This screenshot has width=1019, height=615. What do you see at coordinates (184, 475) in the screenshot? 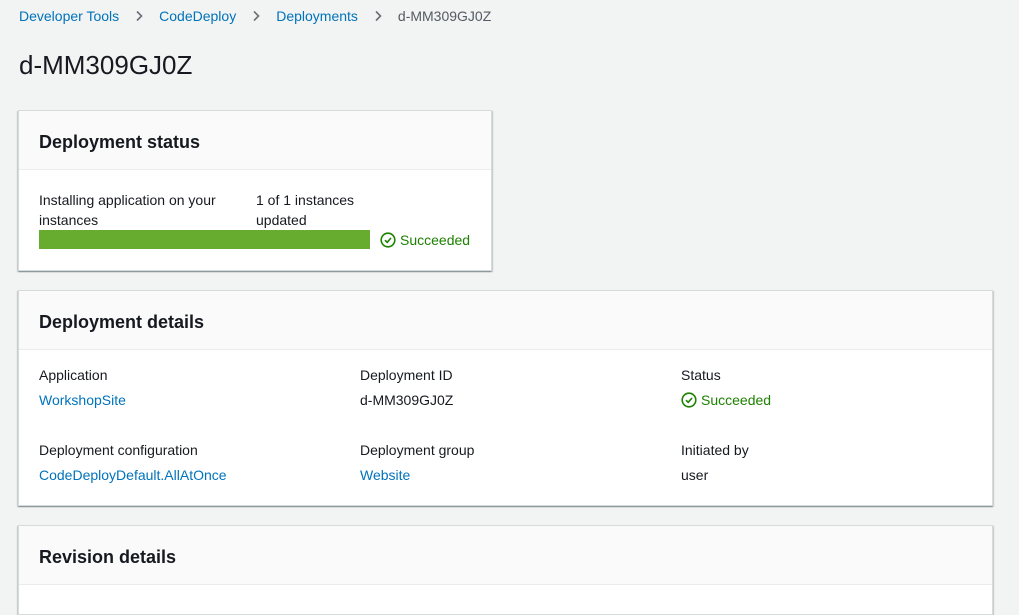
I see `deployment-configuration-link: CodeDeployDefault.AllAtOnce` at bounding box center [184, 475].